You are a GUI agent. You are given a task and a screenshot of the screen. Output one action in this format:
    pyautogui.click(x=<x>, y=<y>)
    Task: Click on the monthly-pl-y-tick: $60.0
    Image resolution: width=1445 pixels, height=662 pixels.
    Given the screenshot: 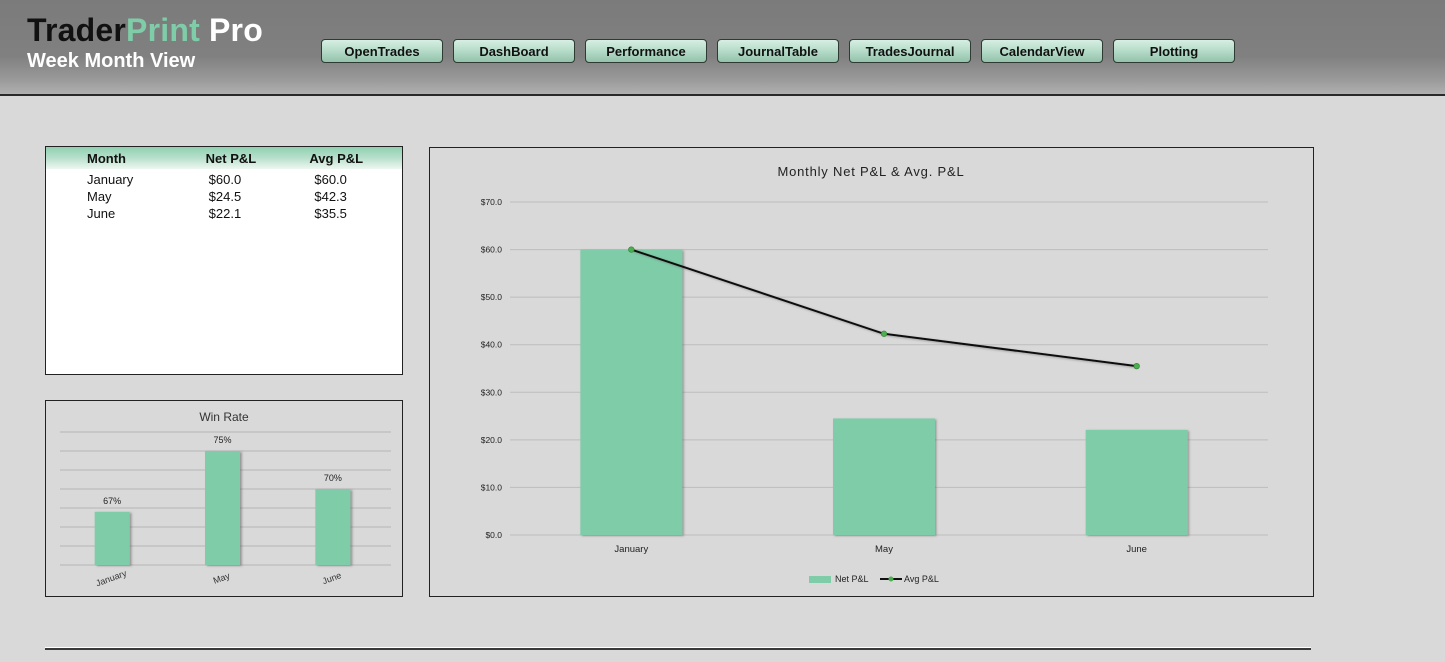 What is the action you would take?
    pyautogui.click(x=492, y=250)
    